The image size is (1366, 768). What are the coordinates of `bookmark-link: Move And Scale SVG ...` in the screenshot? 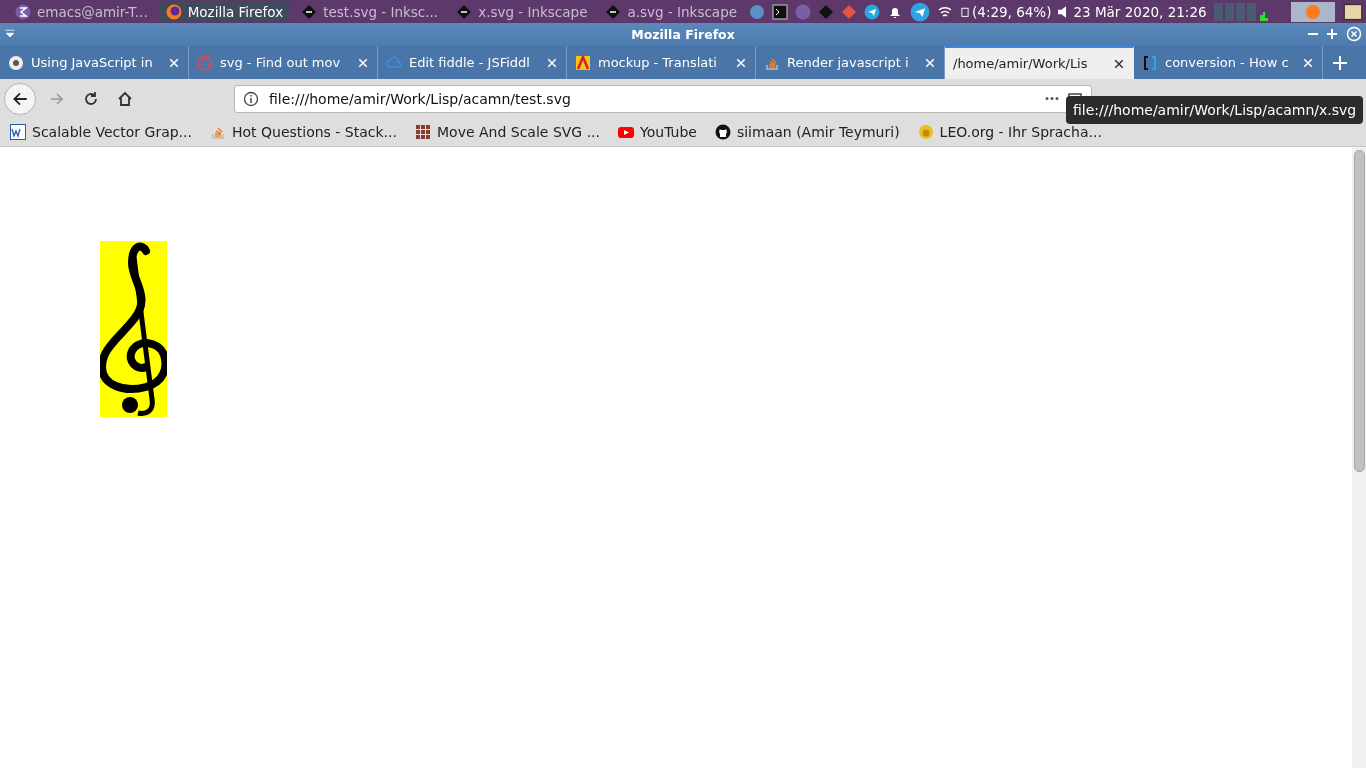 It's located at (507, 132).